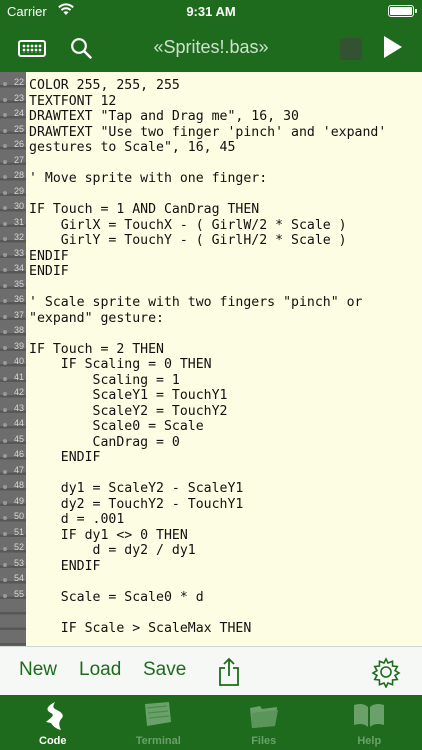  I want to click on line-number: 26, so click(19, 144).